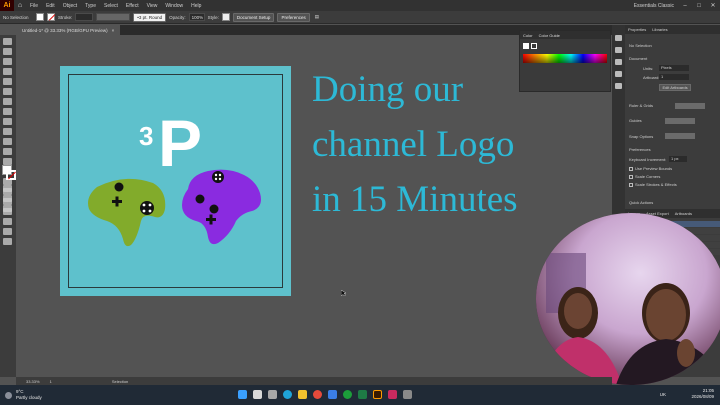  Describe the element at coordinates (680, 121) in the screenshot. I see `guides-icons` at that location.